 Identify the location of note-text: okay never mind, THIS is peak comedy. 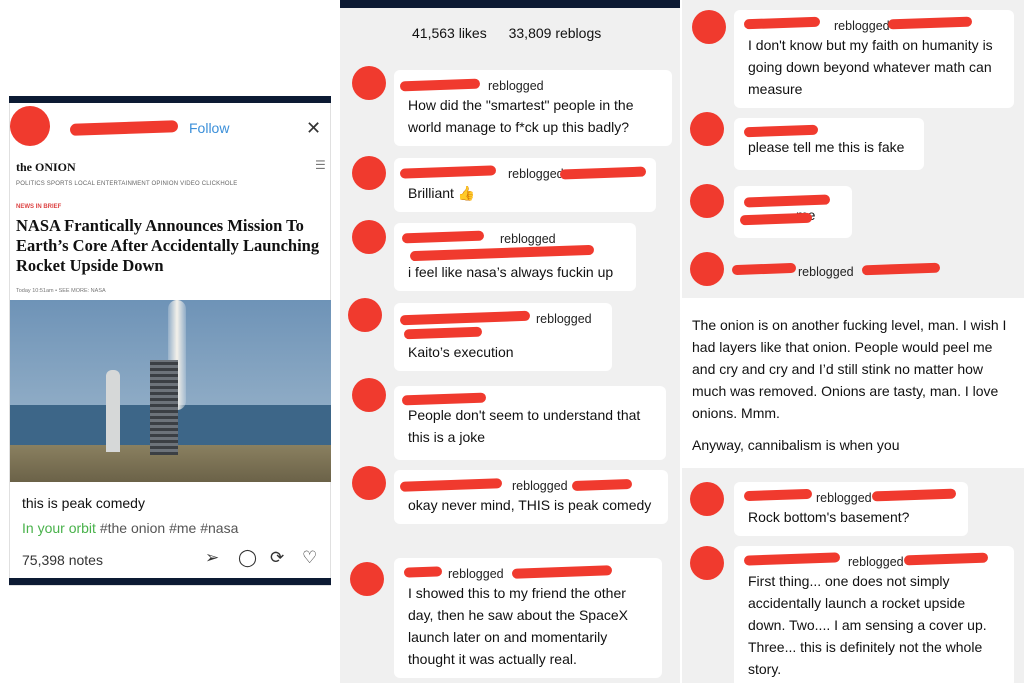
(530, 505).